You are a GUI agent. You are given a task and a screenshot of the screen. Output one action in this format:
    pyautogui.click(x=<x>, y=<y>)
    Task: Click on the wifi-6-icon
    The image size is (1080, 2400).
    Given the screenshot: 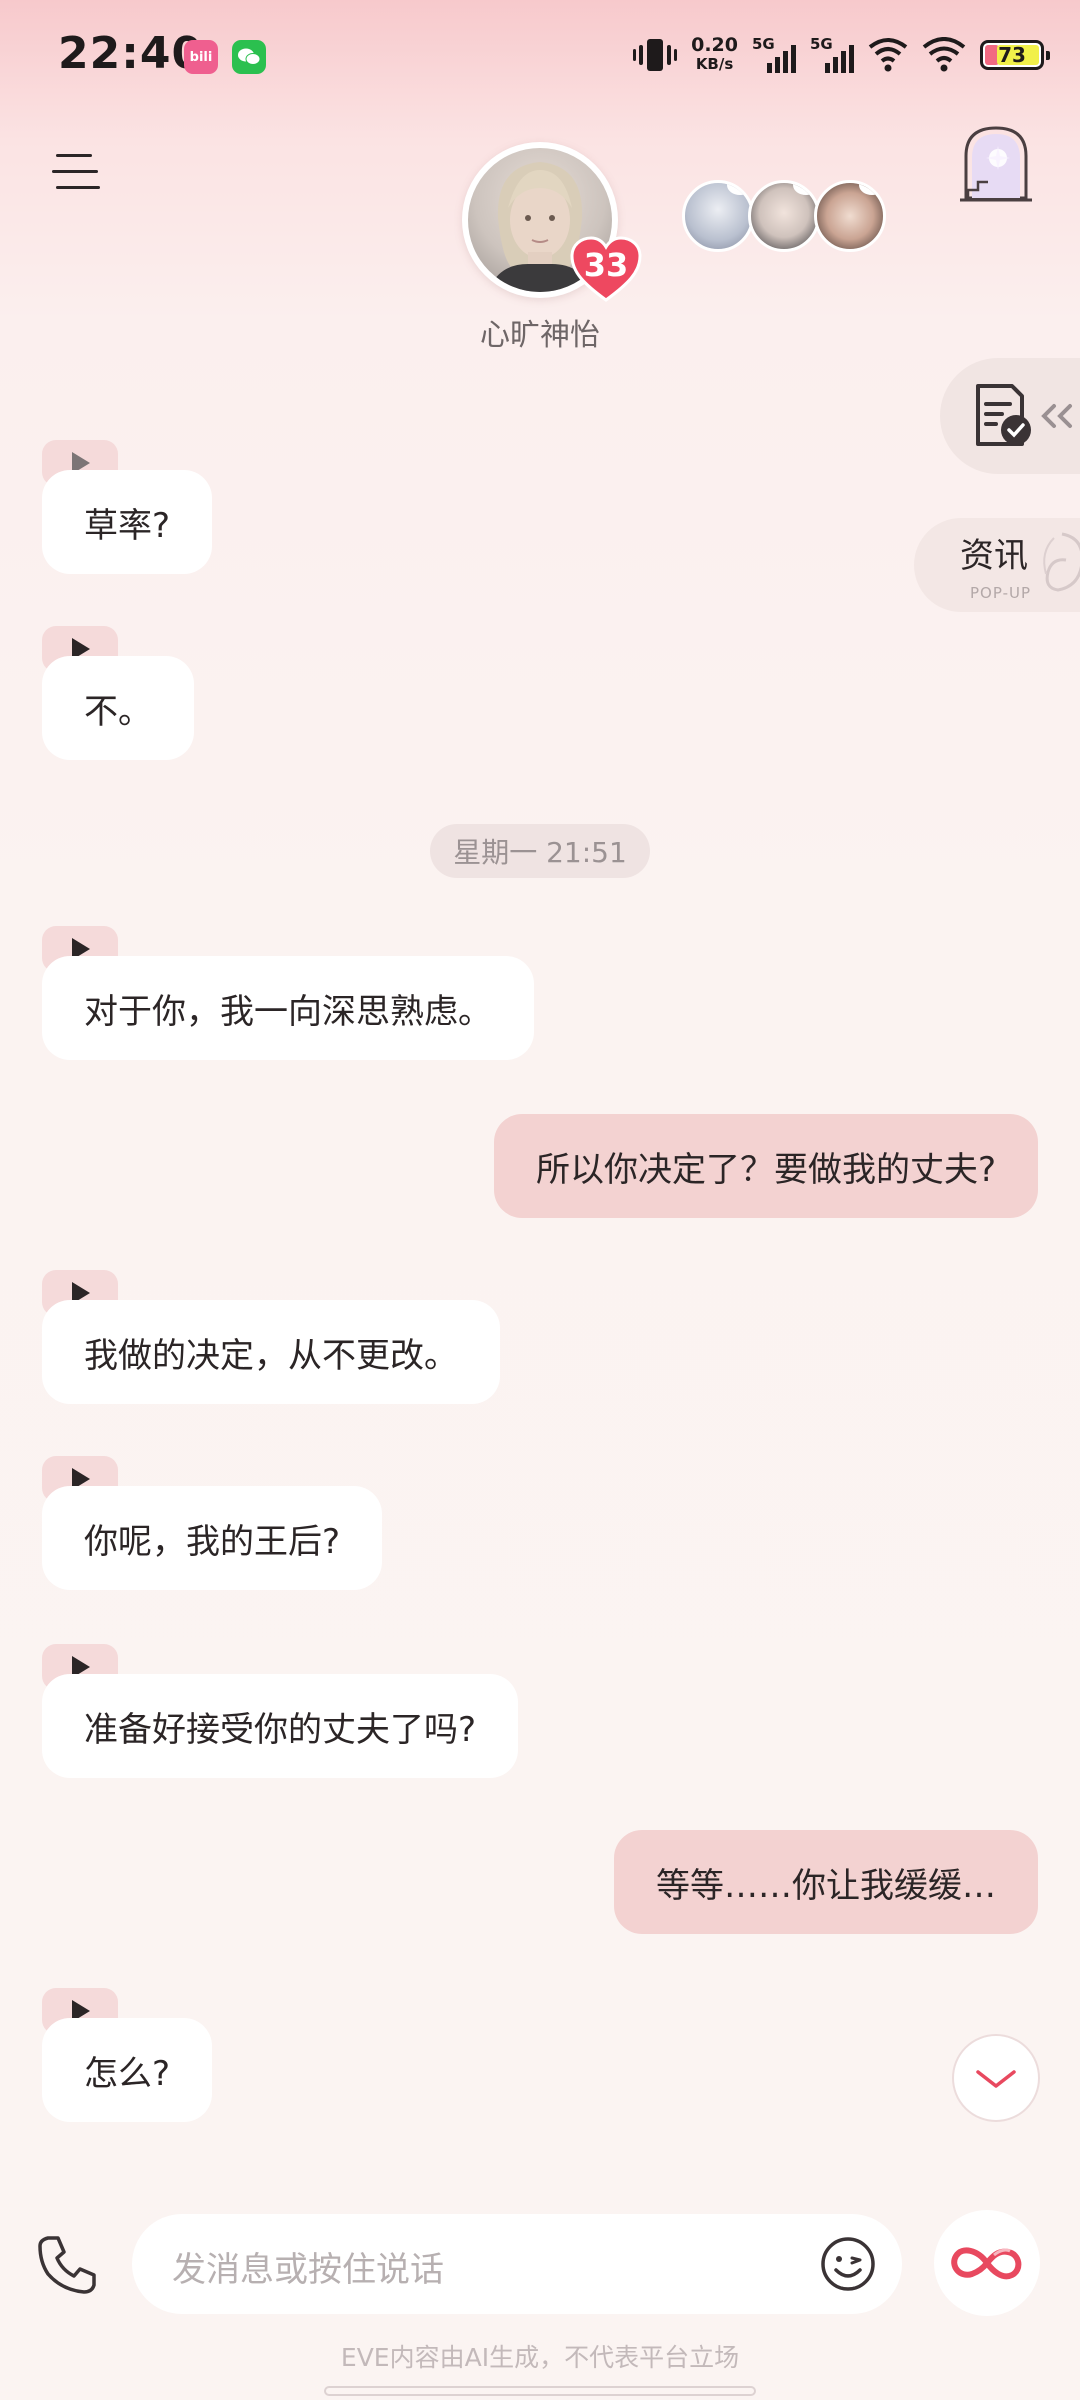 What is the action you would take?
    pyautogui.click(x=888, y=55)
    